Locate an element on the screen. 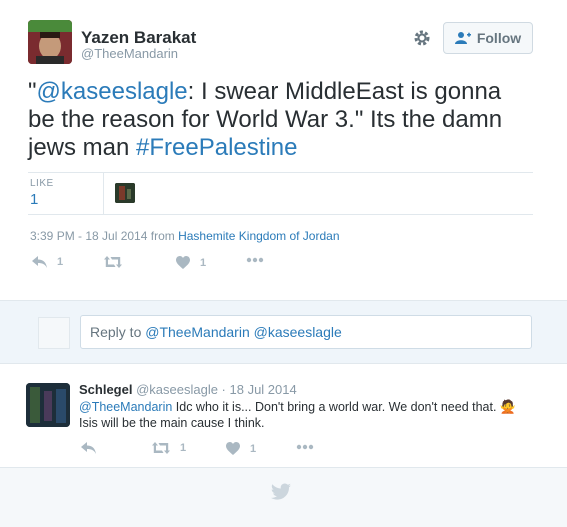 The height and width of the screenshot is (527, 567). reply-reply-action is located at coordinates (88, 448).